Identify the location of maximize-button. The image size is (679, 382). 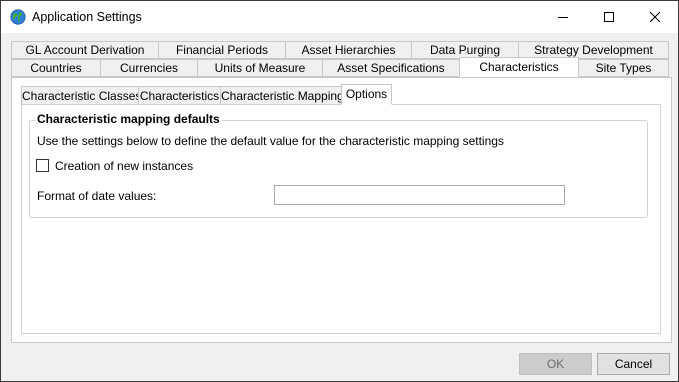
(609, 17).